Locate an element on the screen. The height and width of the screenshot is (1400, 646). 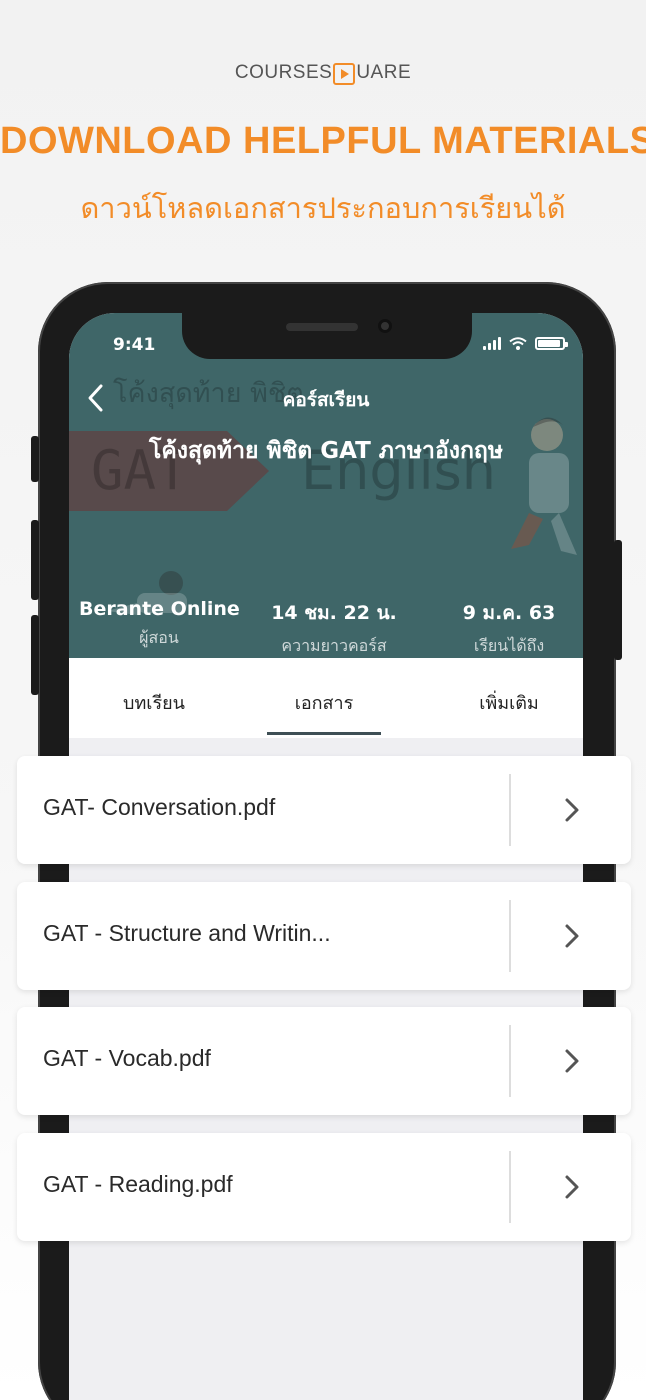
stat-label: ความยาวคอร์ส is located at coordinates (334, 645).